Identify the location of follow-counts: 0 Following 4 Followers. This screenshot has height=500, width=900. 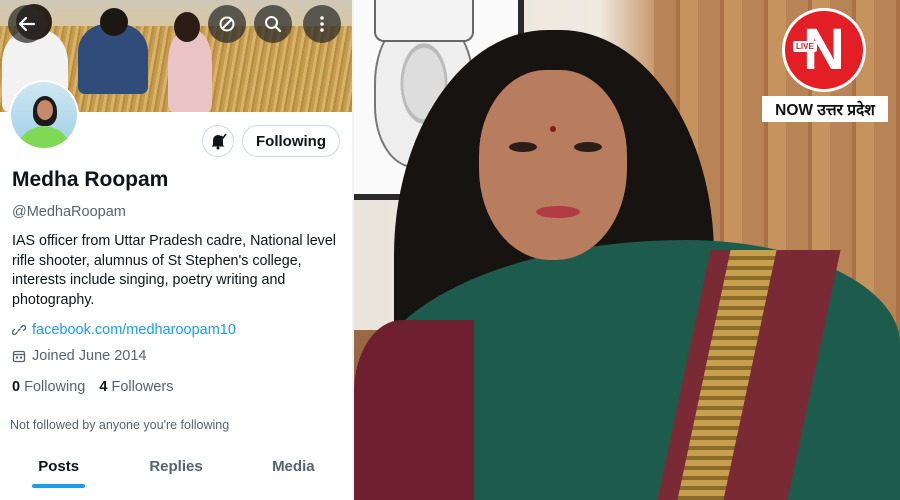
(93, 387).